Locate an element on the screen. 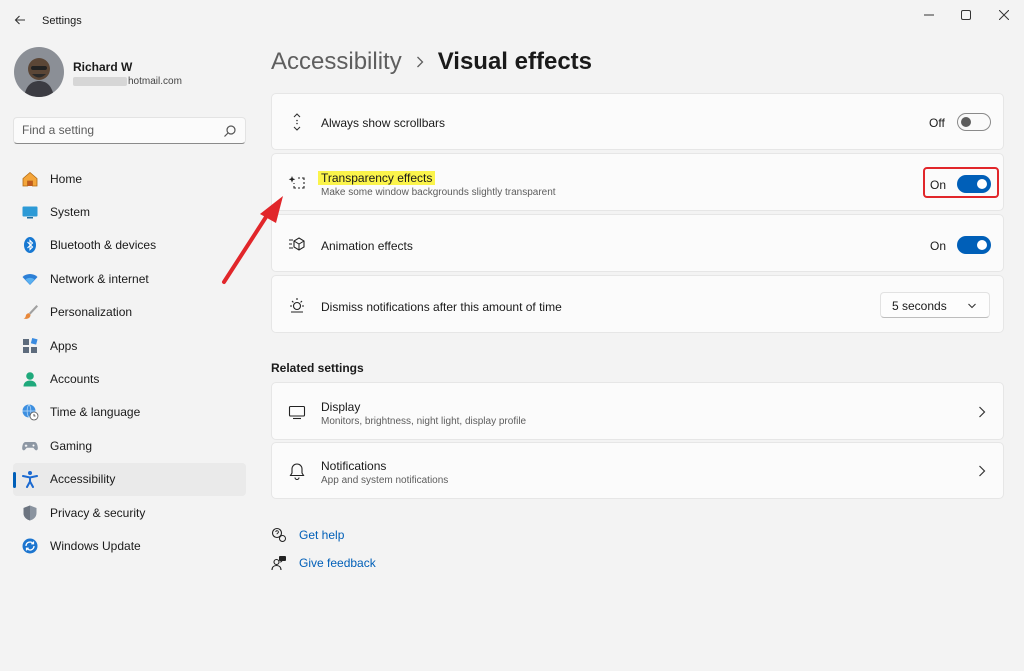 The width and height of the screenshot is (1024, 671). related-settings-heading: Related settings is located at coordinates (317, 368).